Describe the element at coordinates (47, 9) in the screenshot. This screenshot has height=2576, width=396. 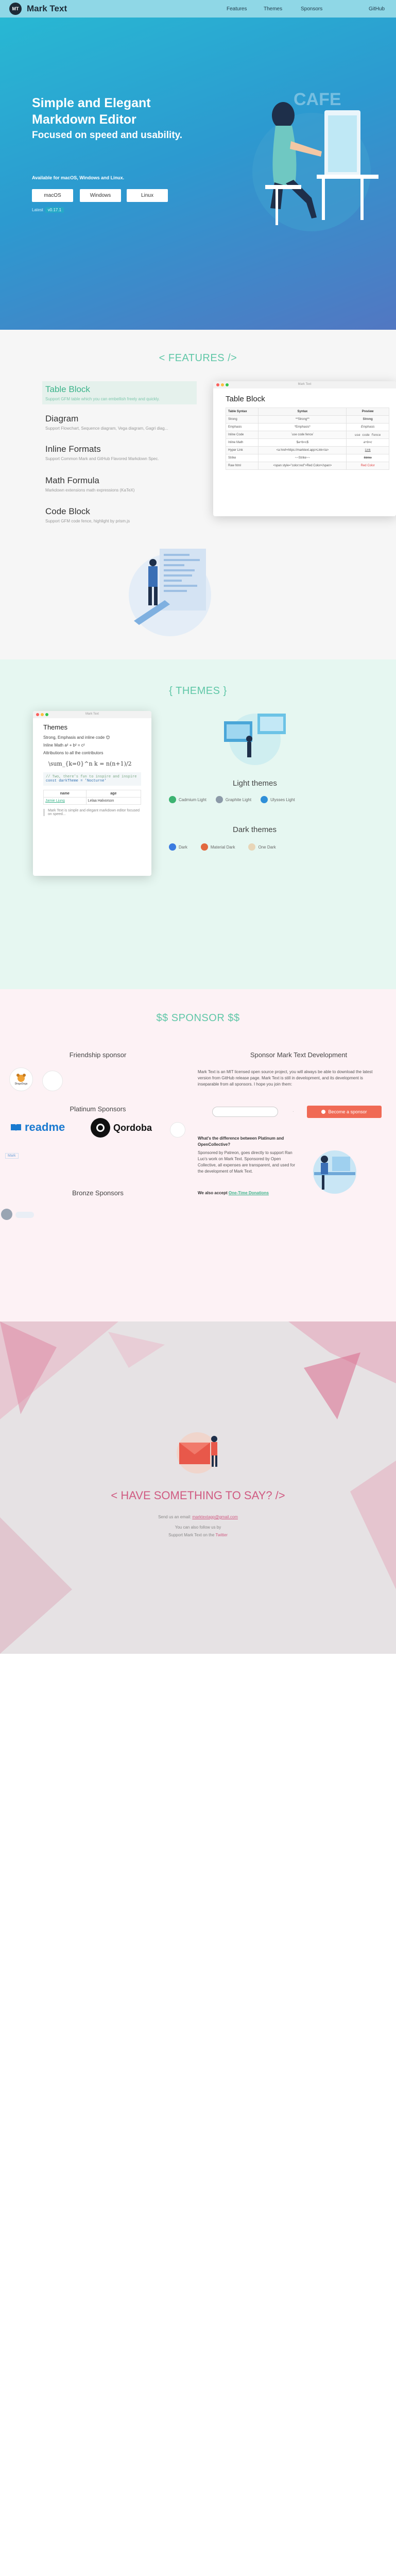
I see `brand-name: Mark Text` at that location.